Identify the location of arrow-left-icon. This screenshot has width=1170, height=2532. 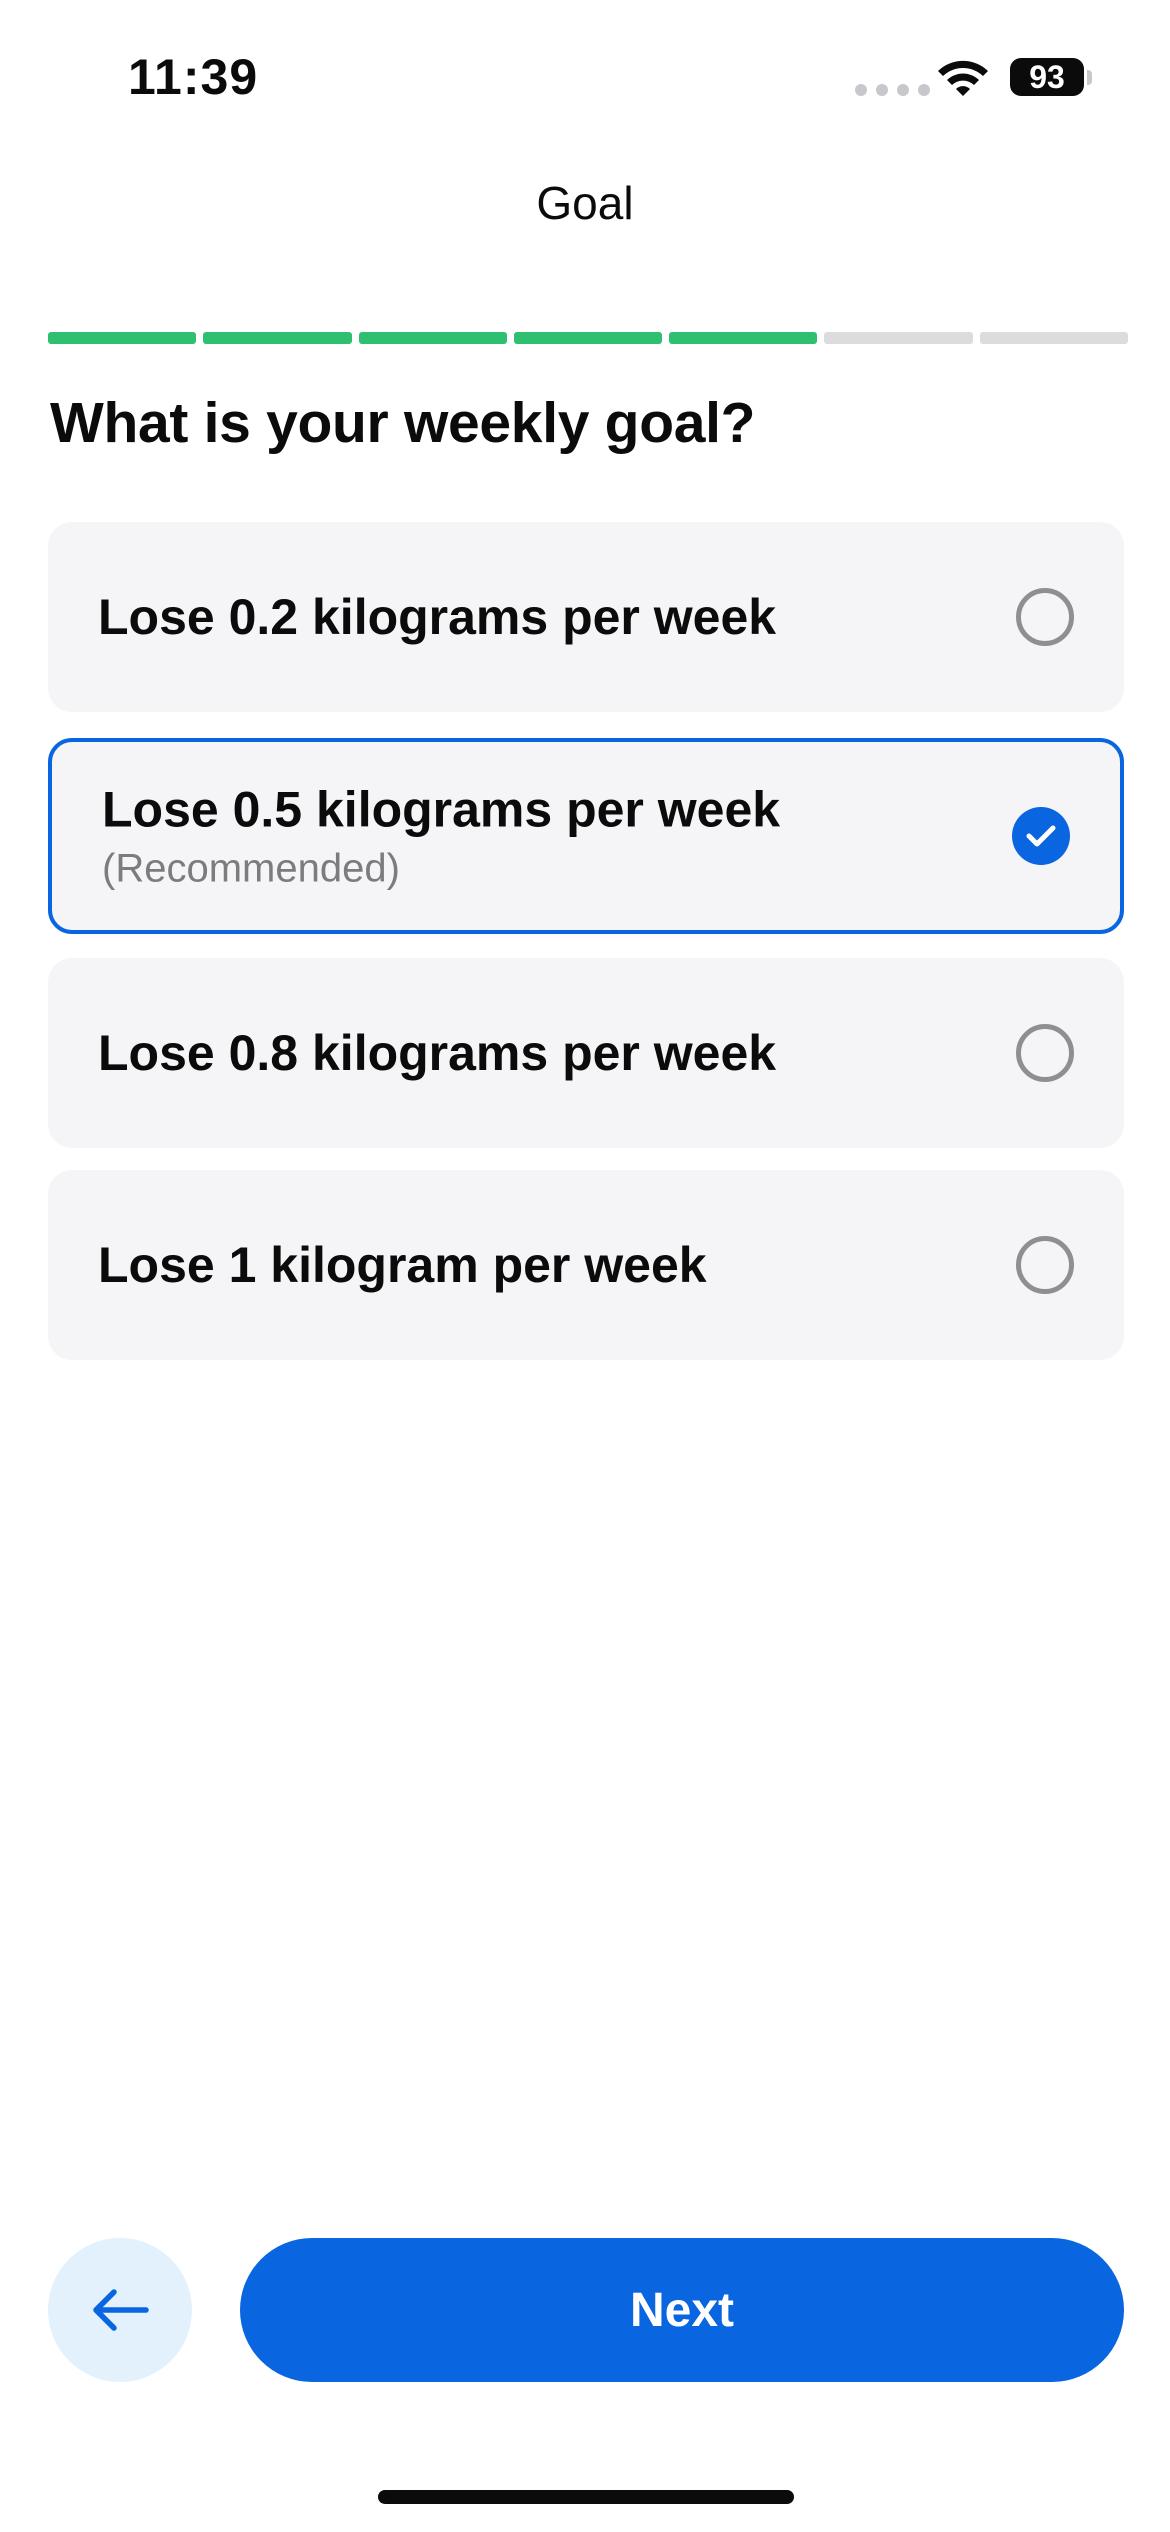
(121, 2310).